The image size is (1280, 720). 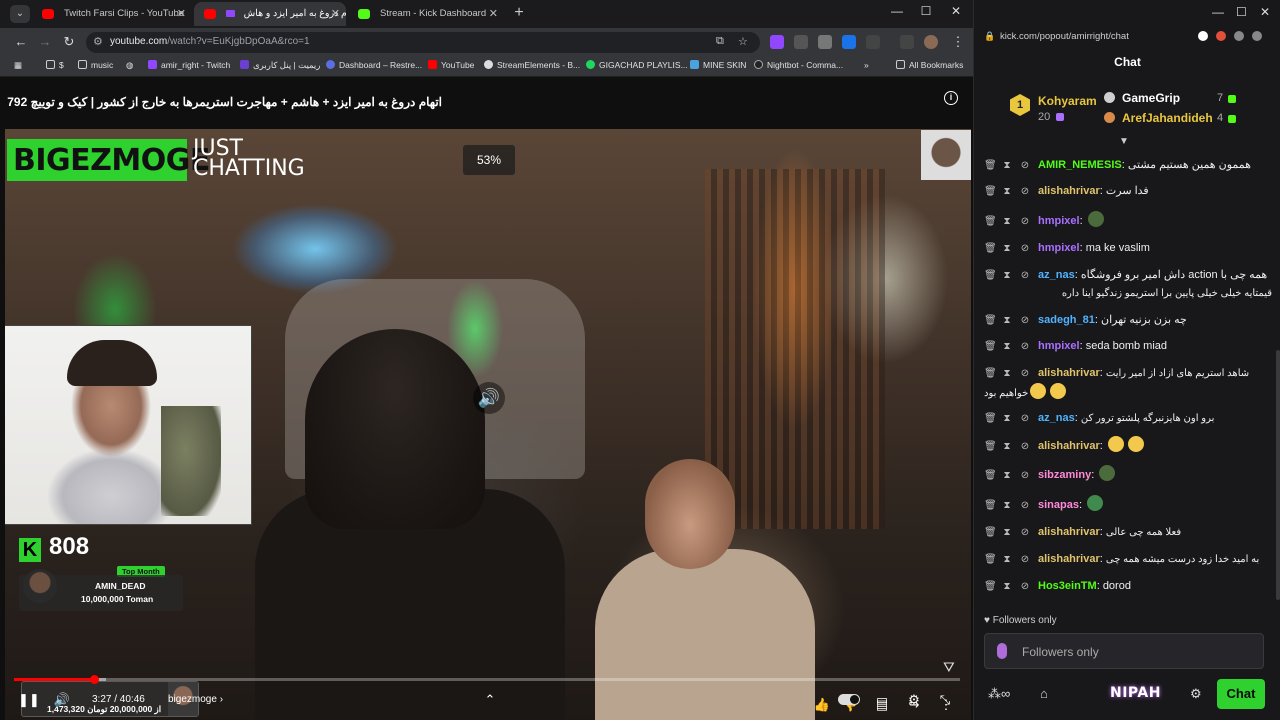 I want to click on info-icon: i, so click(x=951, y=98).